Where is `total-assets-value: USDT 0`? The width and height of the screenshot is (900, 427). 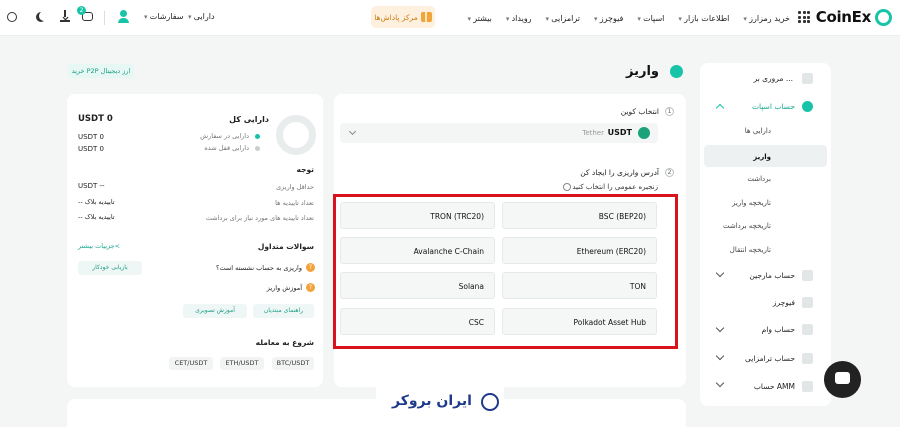
total-assets-value: USDT 0 is located at coordinates (95, 119).